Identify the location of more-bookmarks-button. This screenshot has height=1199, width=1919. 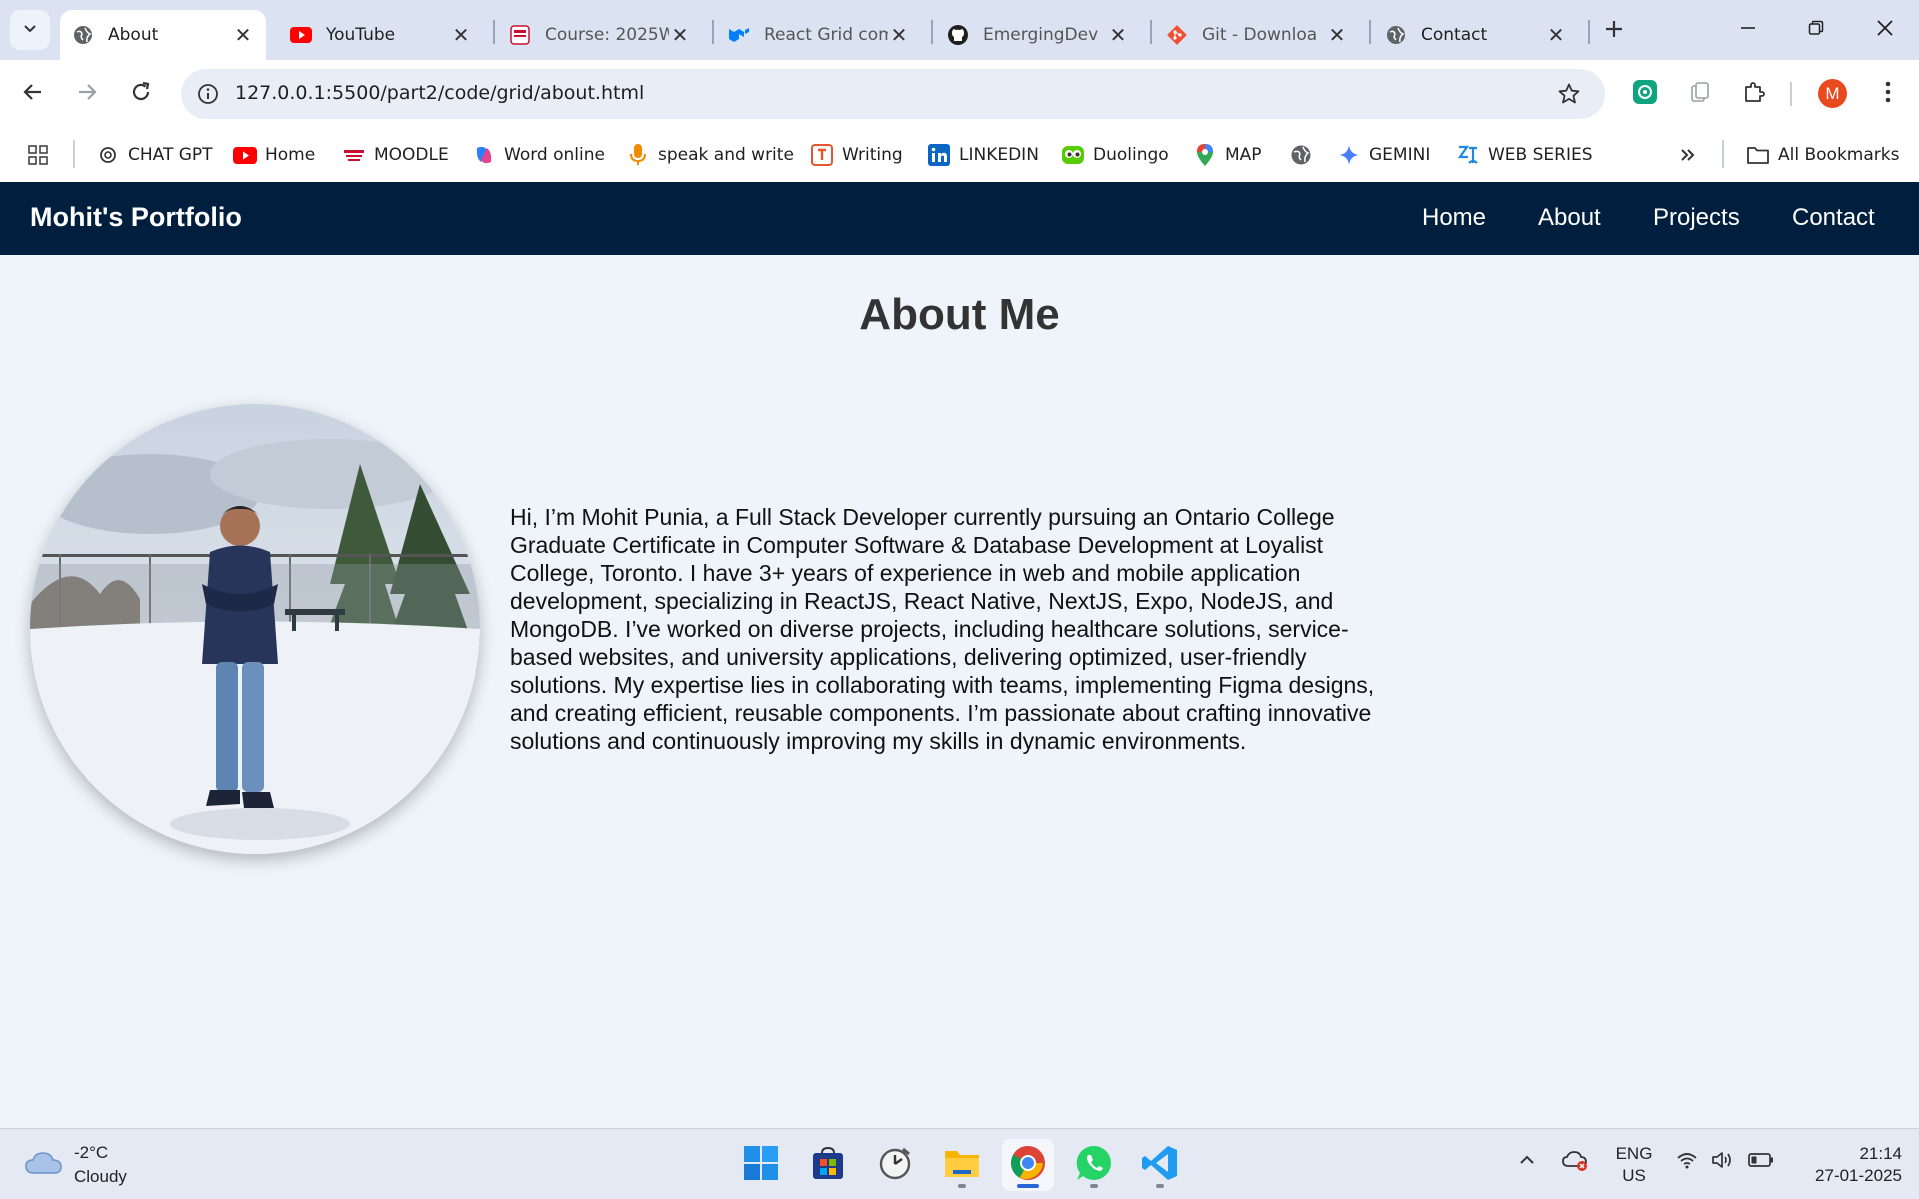
(1692, 155).